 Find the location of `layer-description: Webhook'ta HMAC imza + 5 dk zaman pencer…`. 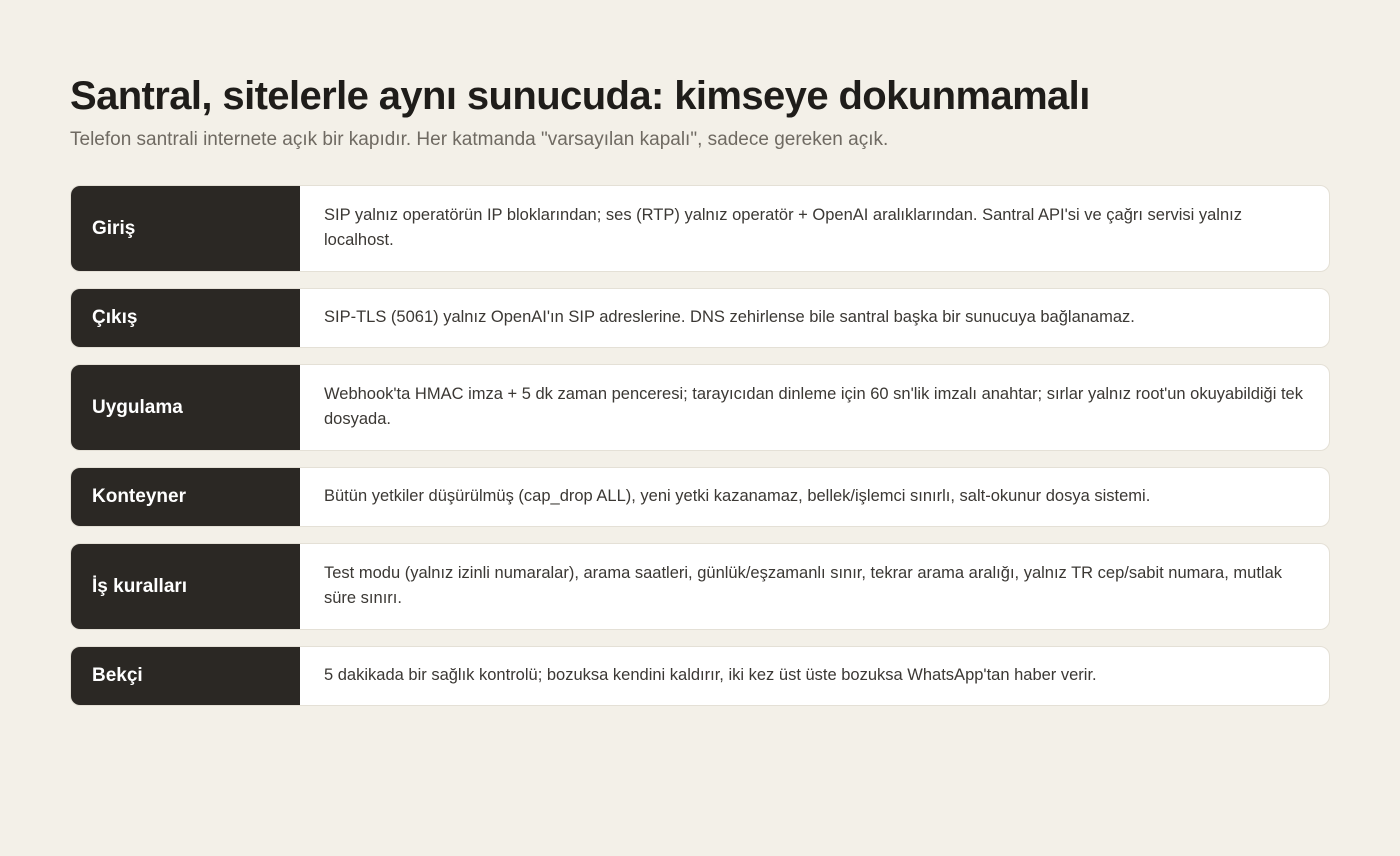

layer-description: Webhook'ta HMAC imza + 5 dk zaman pencer… is located at coordinates (813, 406).